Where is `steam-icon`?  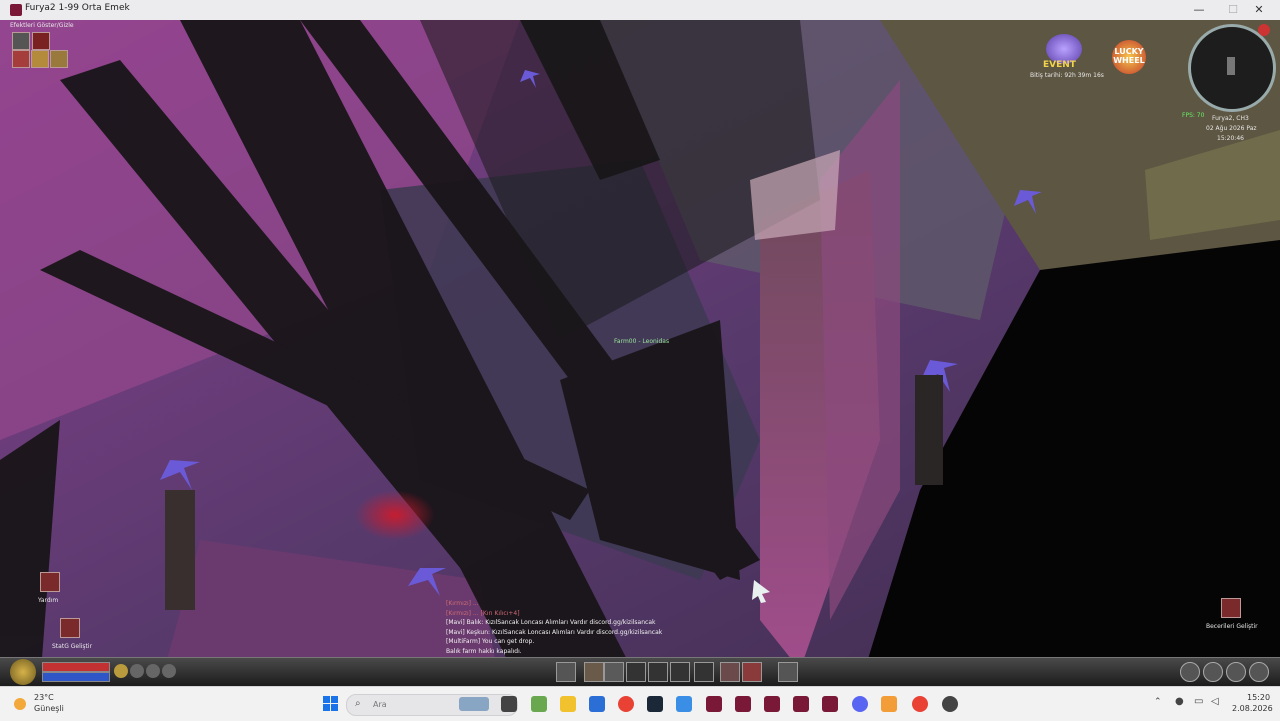
steam-icon is located at coordinates (655, 704).